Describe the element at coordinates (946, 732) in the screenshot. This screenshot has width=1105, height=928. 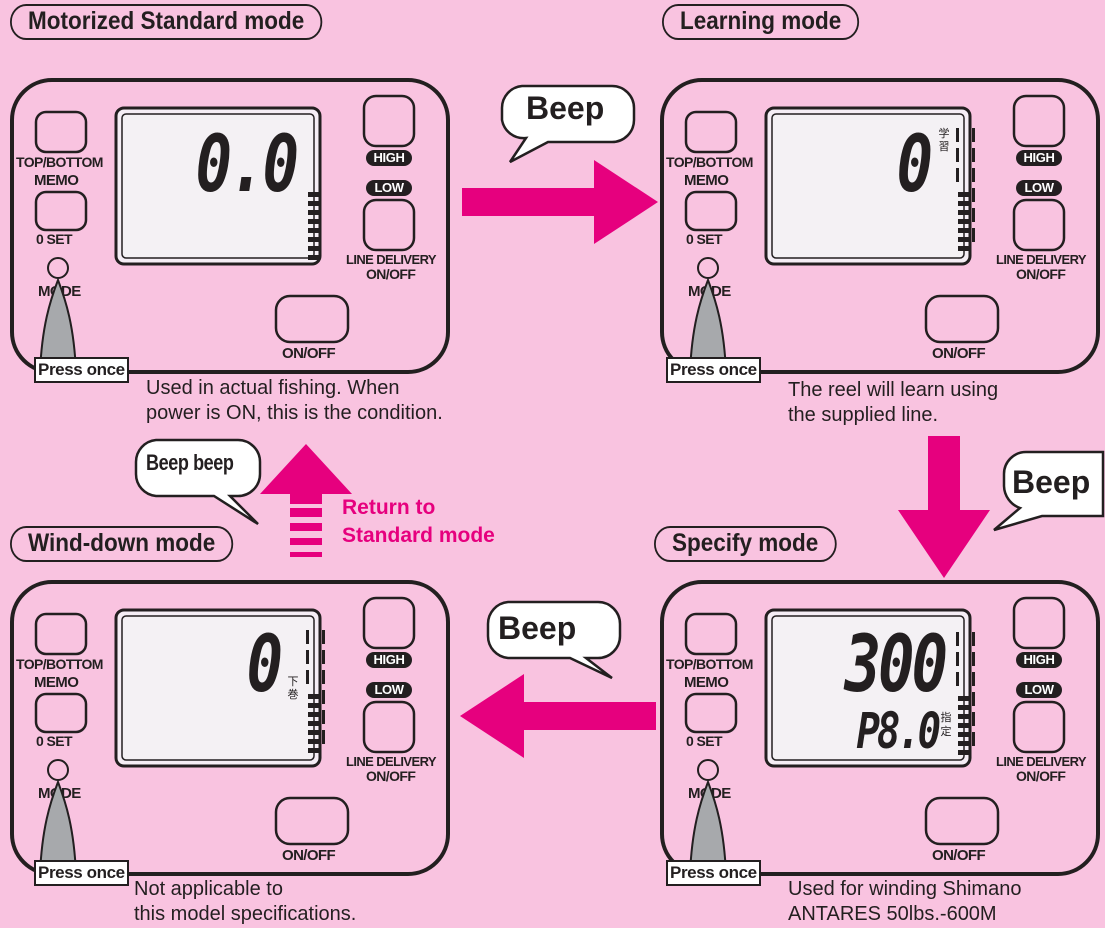
I see `specify-kanji-bottom: 定` at that location.